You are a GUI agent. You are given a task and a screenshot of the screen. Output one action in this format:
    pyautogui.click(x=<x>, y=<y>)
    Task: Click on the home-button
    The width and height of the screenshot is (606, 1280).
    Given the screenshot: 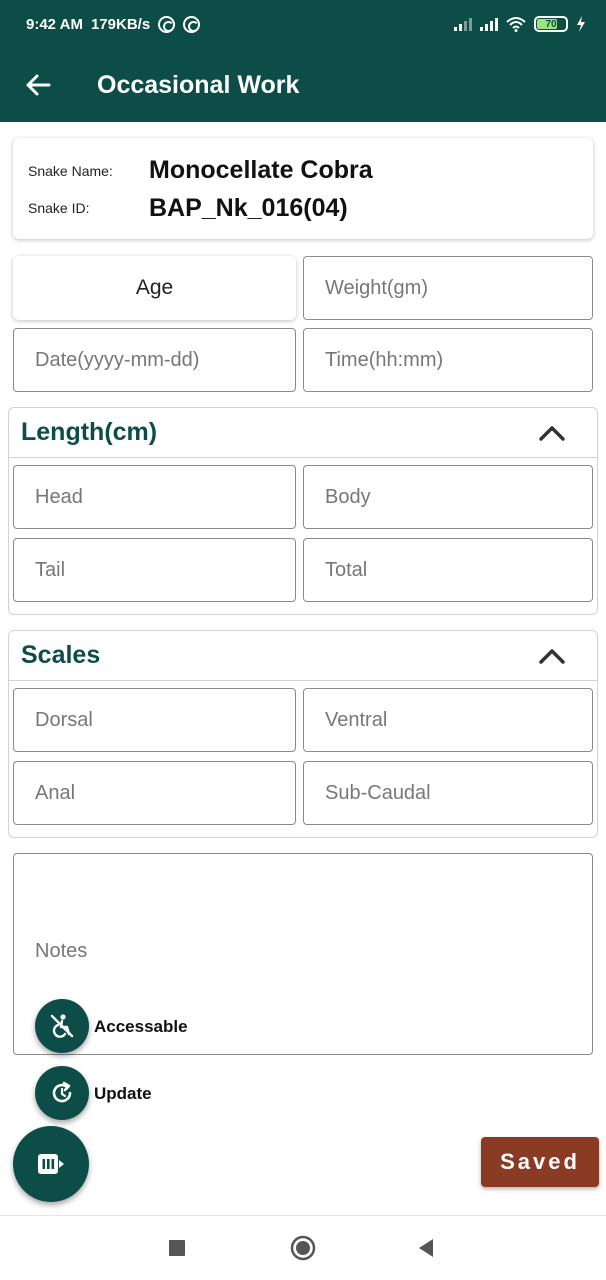 What is the action you would take?
    pyautogui.click(x=303, y=1248)
    